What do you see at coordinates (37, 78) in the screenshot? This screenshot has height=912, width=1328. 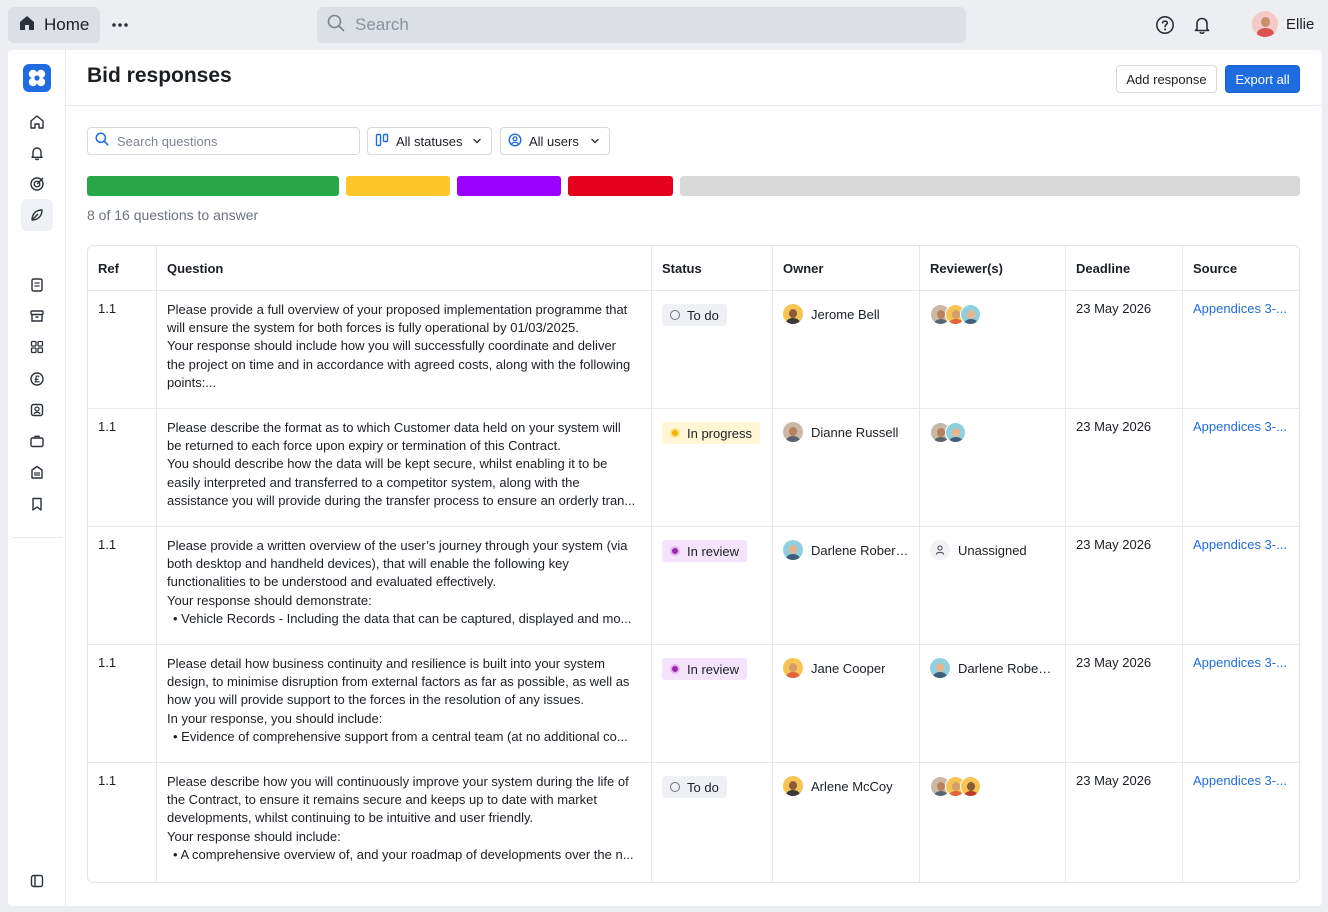 I see `app-logo` at bounding box center [37, 78].